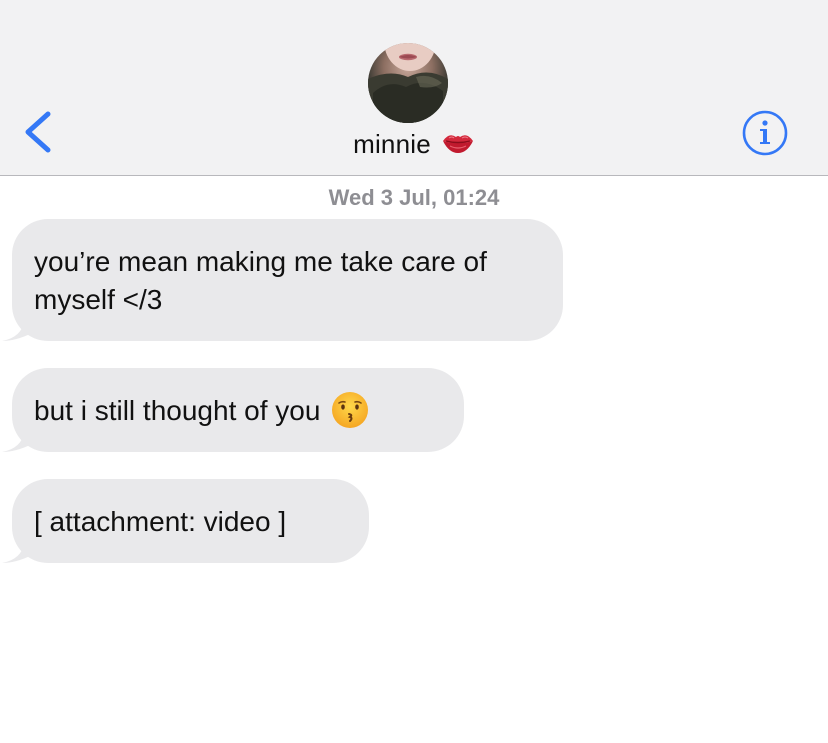 This screenshot has width=828, height=743. I want to click on contact-name-button: minnie, so click(414, 144).